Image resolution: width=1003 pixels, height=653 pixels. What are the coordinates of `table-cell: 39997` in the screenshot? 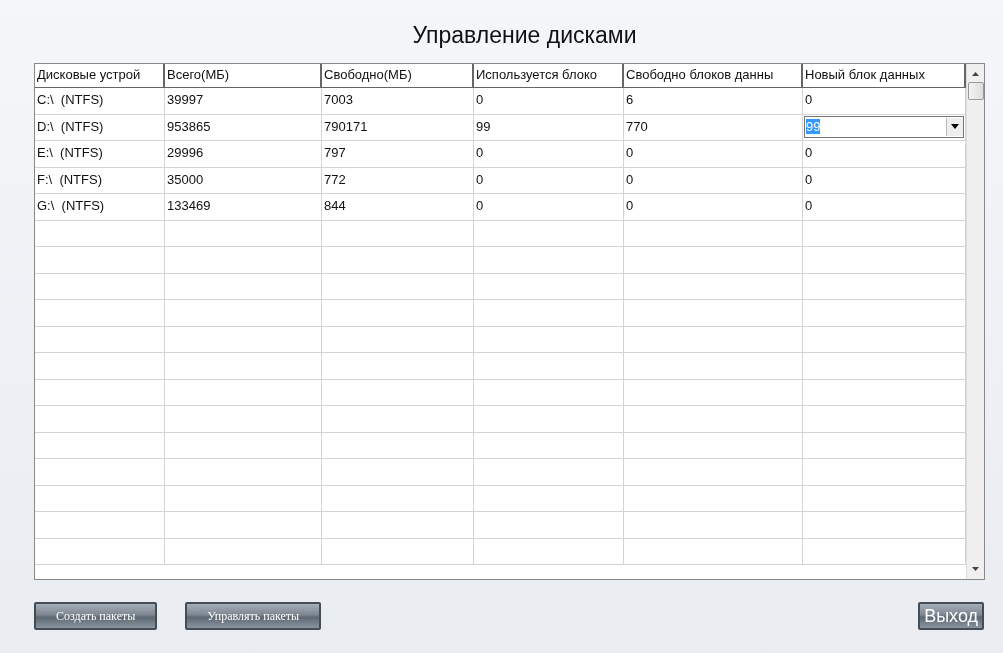 It's located at (243, 101).